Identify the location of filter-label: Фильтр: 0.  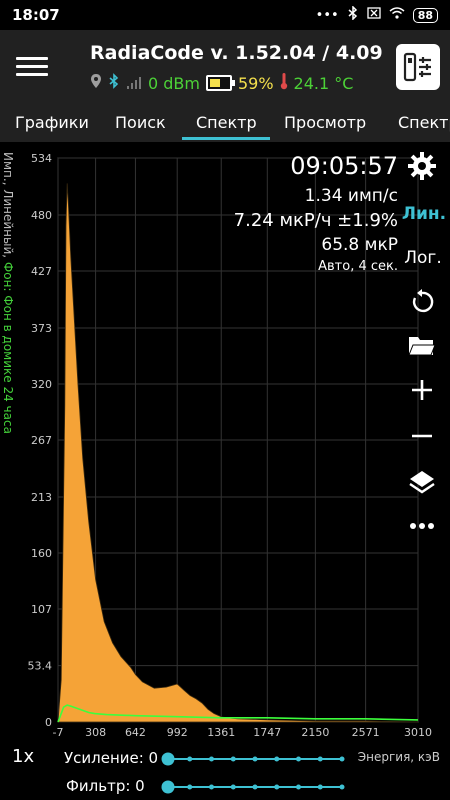
(105, 786).